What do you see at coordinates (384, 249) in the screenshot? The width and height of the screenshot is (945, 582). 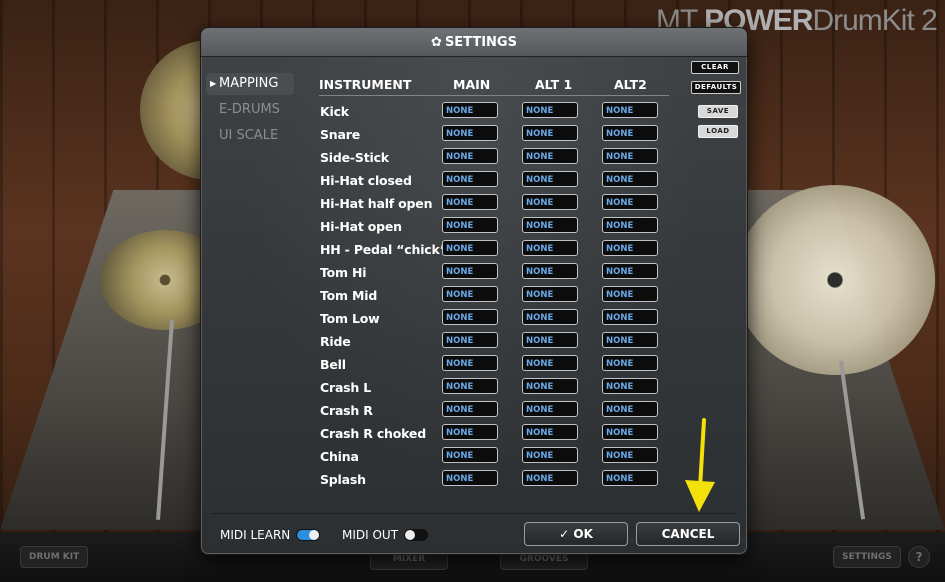 I see `instrument-name: HH - Pedal “chick”` at bounding box center [384, 249].